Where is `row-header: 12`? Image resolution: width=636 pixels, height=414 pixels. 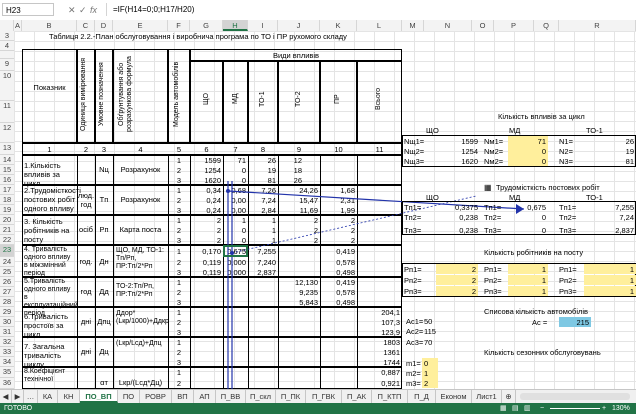 row-header: 12 is located at coordinates (7, 133).